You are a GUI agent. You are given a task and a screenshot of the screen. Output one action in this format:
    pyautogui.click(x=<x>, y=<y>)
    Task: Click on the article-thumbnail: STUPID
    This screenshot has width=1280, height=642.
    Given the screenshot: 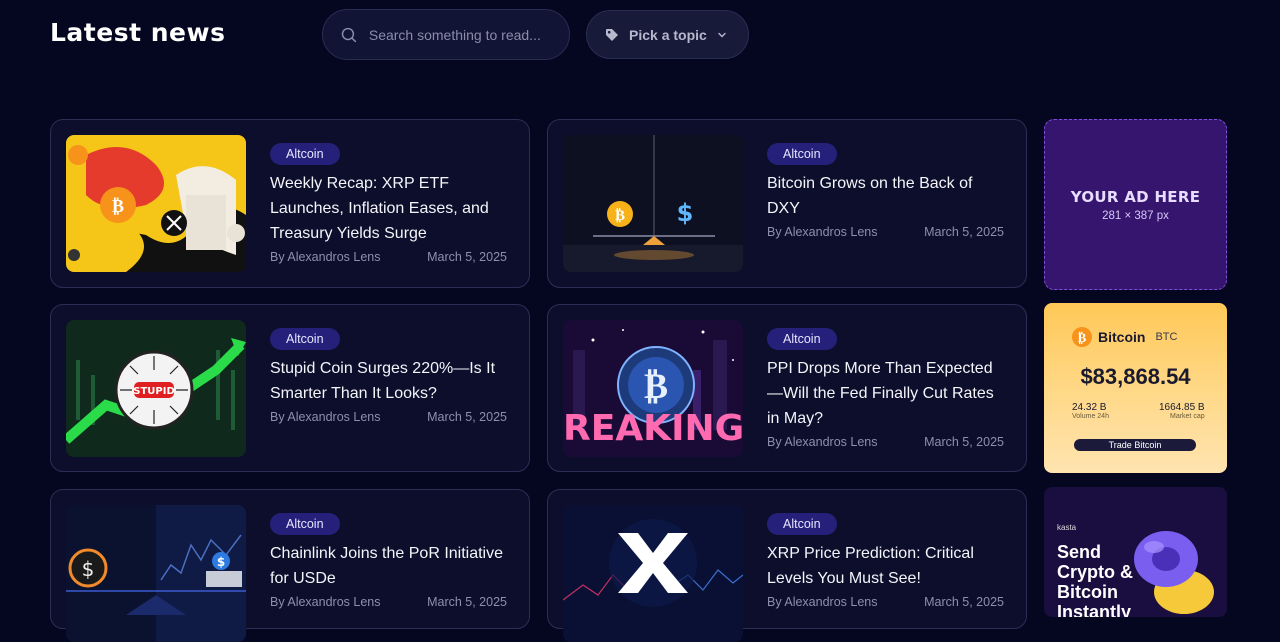 What is the action you would take?
    pyautogui.click(x=156, y=388)
    